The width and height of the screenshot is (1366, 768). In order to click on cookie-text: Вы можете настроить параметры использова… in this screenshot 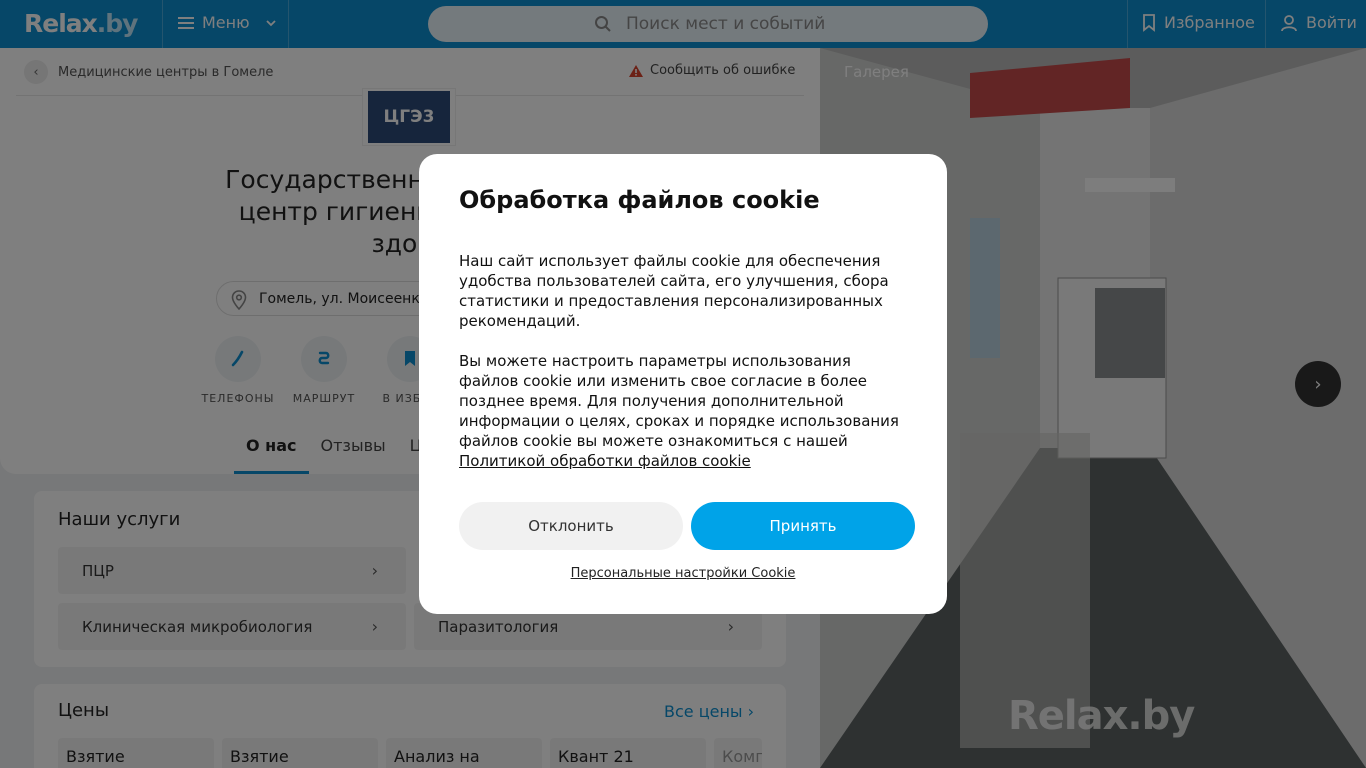, I will do `click(684, 411)`.